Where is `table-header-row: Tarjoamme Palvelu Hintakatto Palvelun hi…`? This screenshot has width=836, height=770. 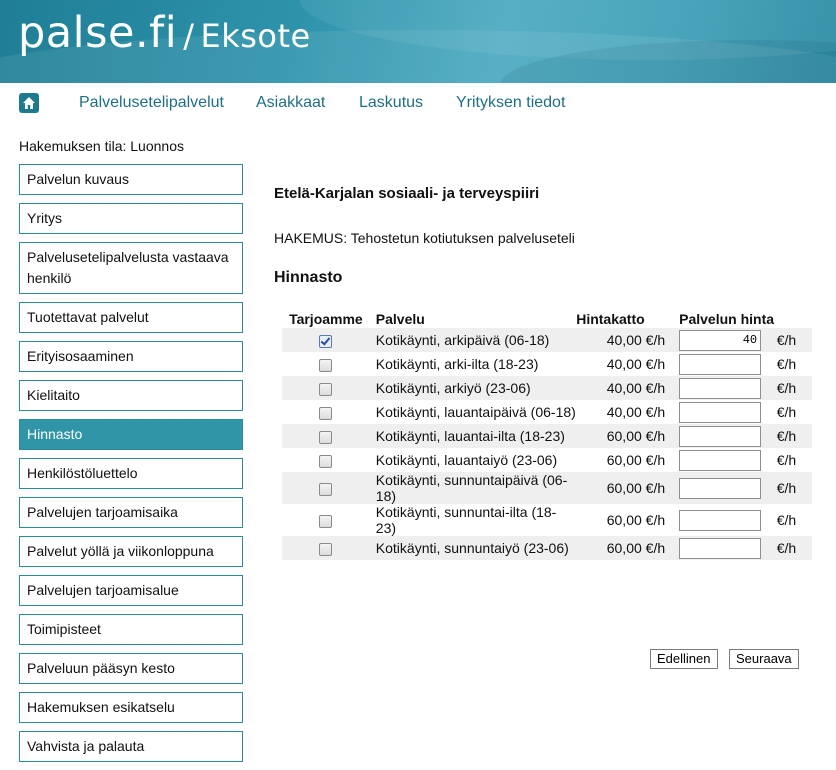 table-header-row: Tarjoamme Palvelu Hintakatto Palvelun hi… is located at coordinates (547, 318).